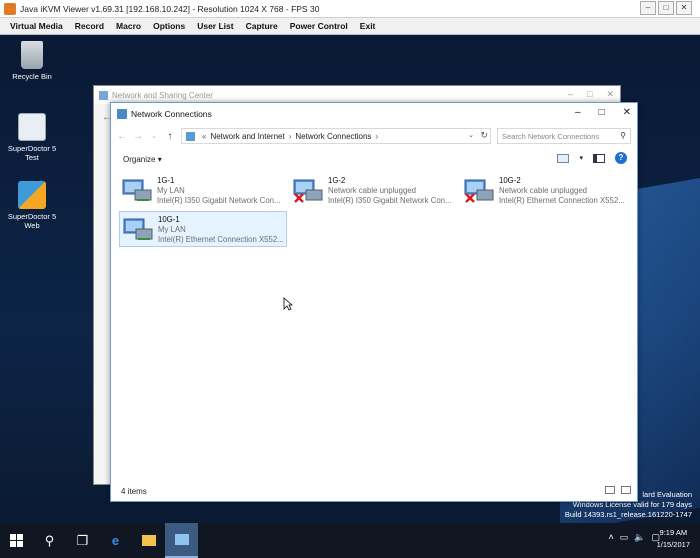 This screenshot has width=700, height=558. I want to click on menu-record: Record, so click(89, 26).